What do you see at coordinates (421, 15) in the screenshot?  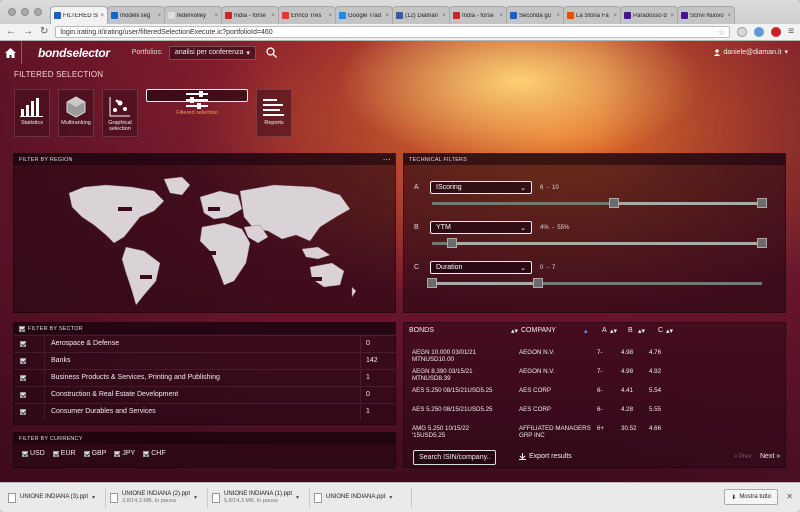 I see `browser-tab: (12) Diaman ×` at bounding box center [421, 15].